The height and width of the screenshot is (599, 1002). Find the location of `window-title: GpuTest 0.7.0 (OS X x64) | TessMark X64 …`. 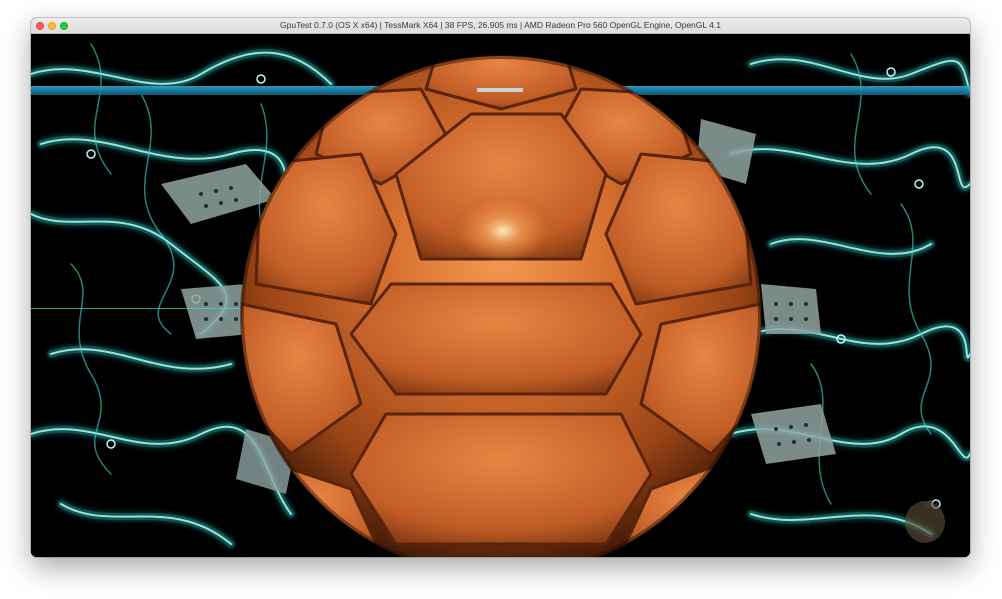

window-title: GpuTest 0.7.0 (OS X x64) | TessMark X64 … is located at coordinates (500, 25).